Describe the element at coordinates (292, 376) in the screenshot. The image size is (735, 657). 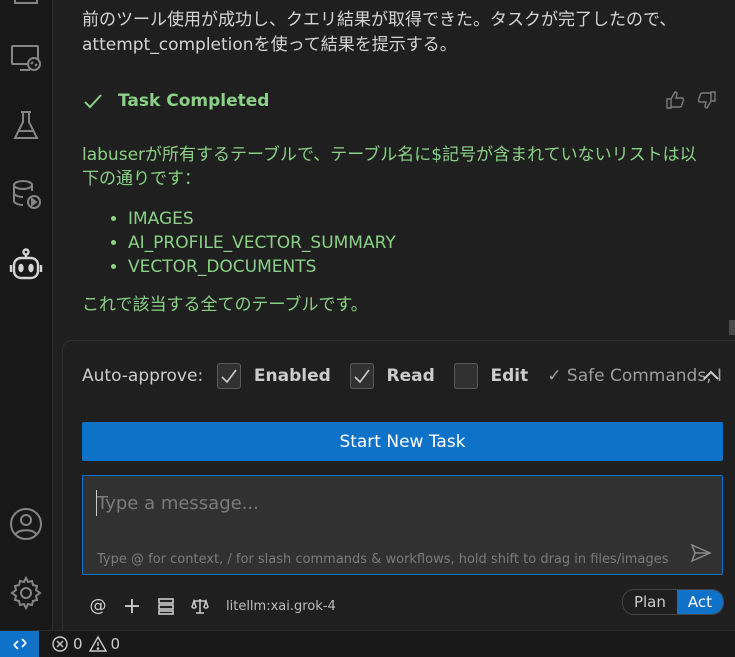
I see `enabled-label: Enabled` at that location.